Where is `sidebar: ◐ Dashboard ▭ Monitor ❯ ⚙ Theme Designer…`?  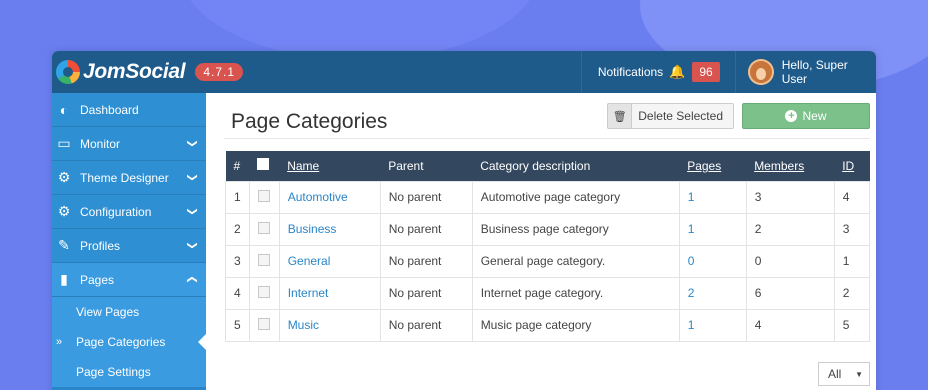 sidebar: ◐ Dashboard ▭ Monitor ❯ ⚙ Theme Designer… is located at coordinates (129, 241).